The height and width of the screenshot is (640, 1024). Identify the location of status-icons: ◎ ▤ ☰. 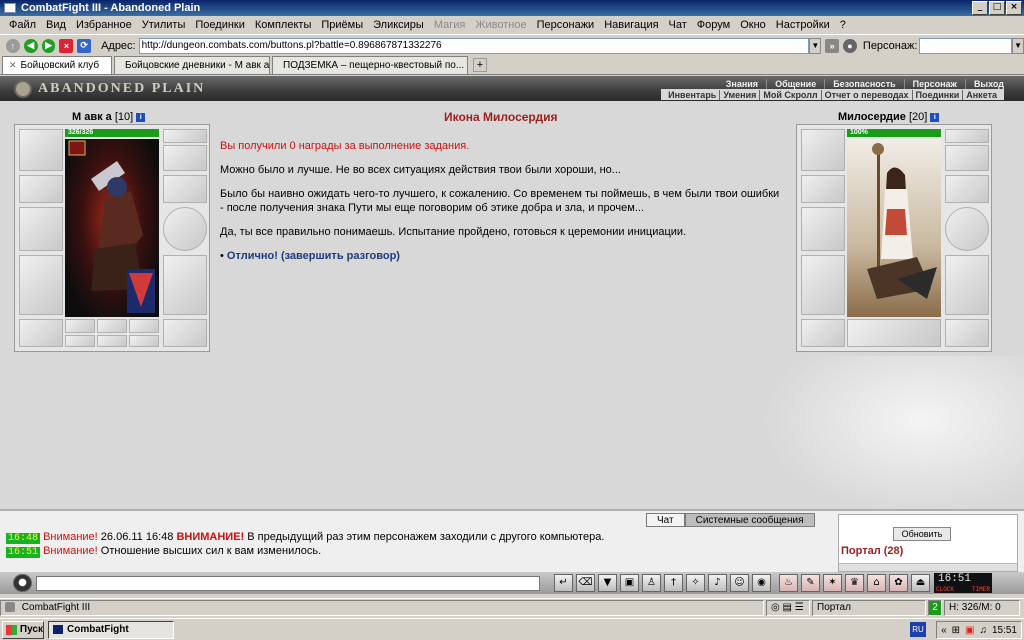
(788, 607).